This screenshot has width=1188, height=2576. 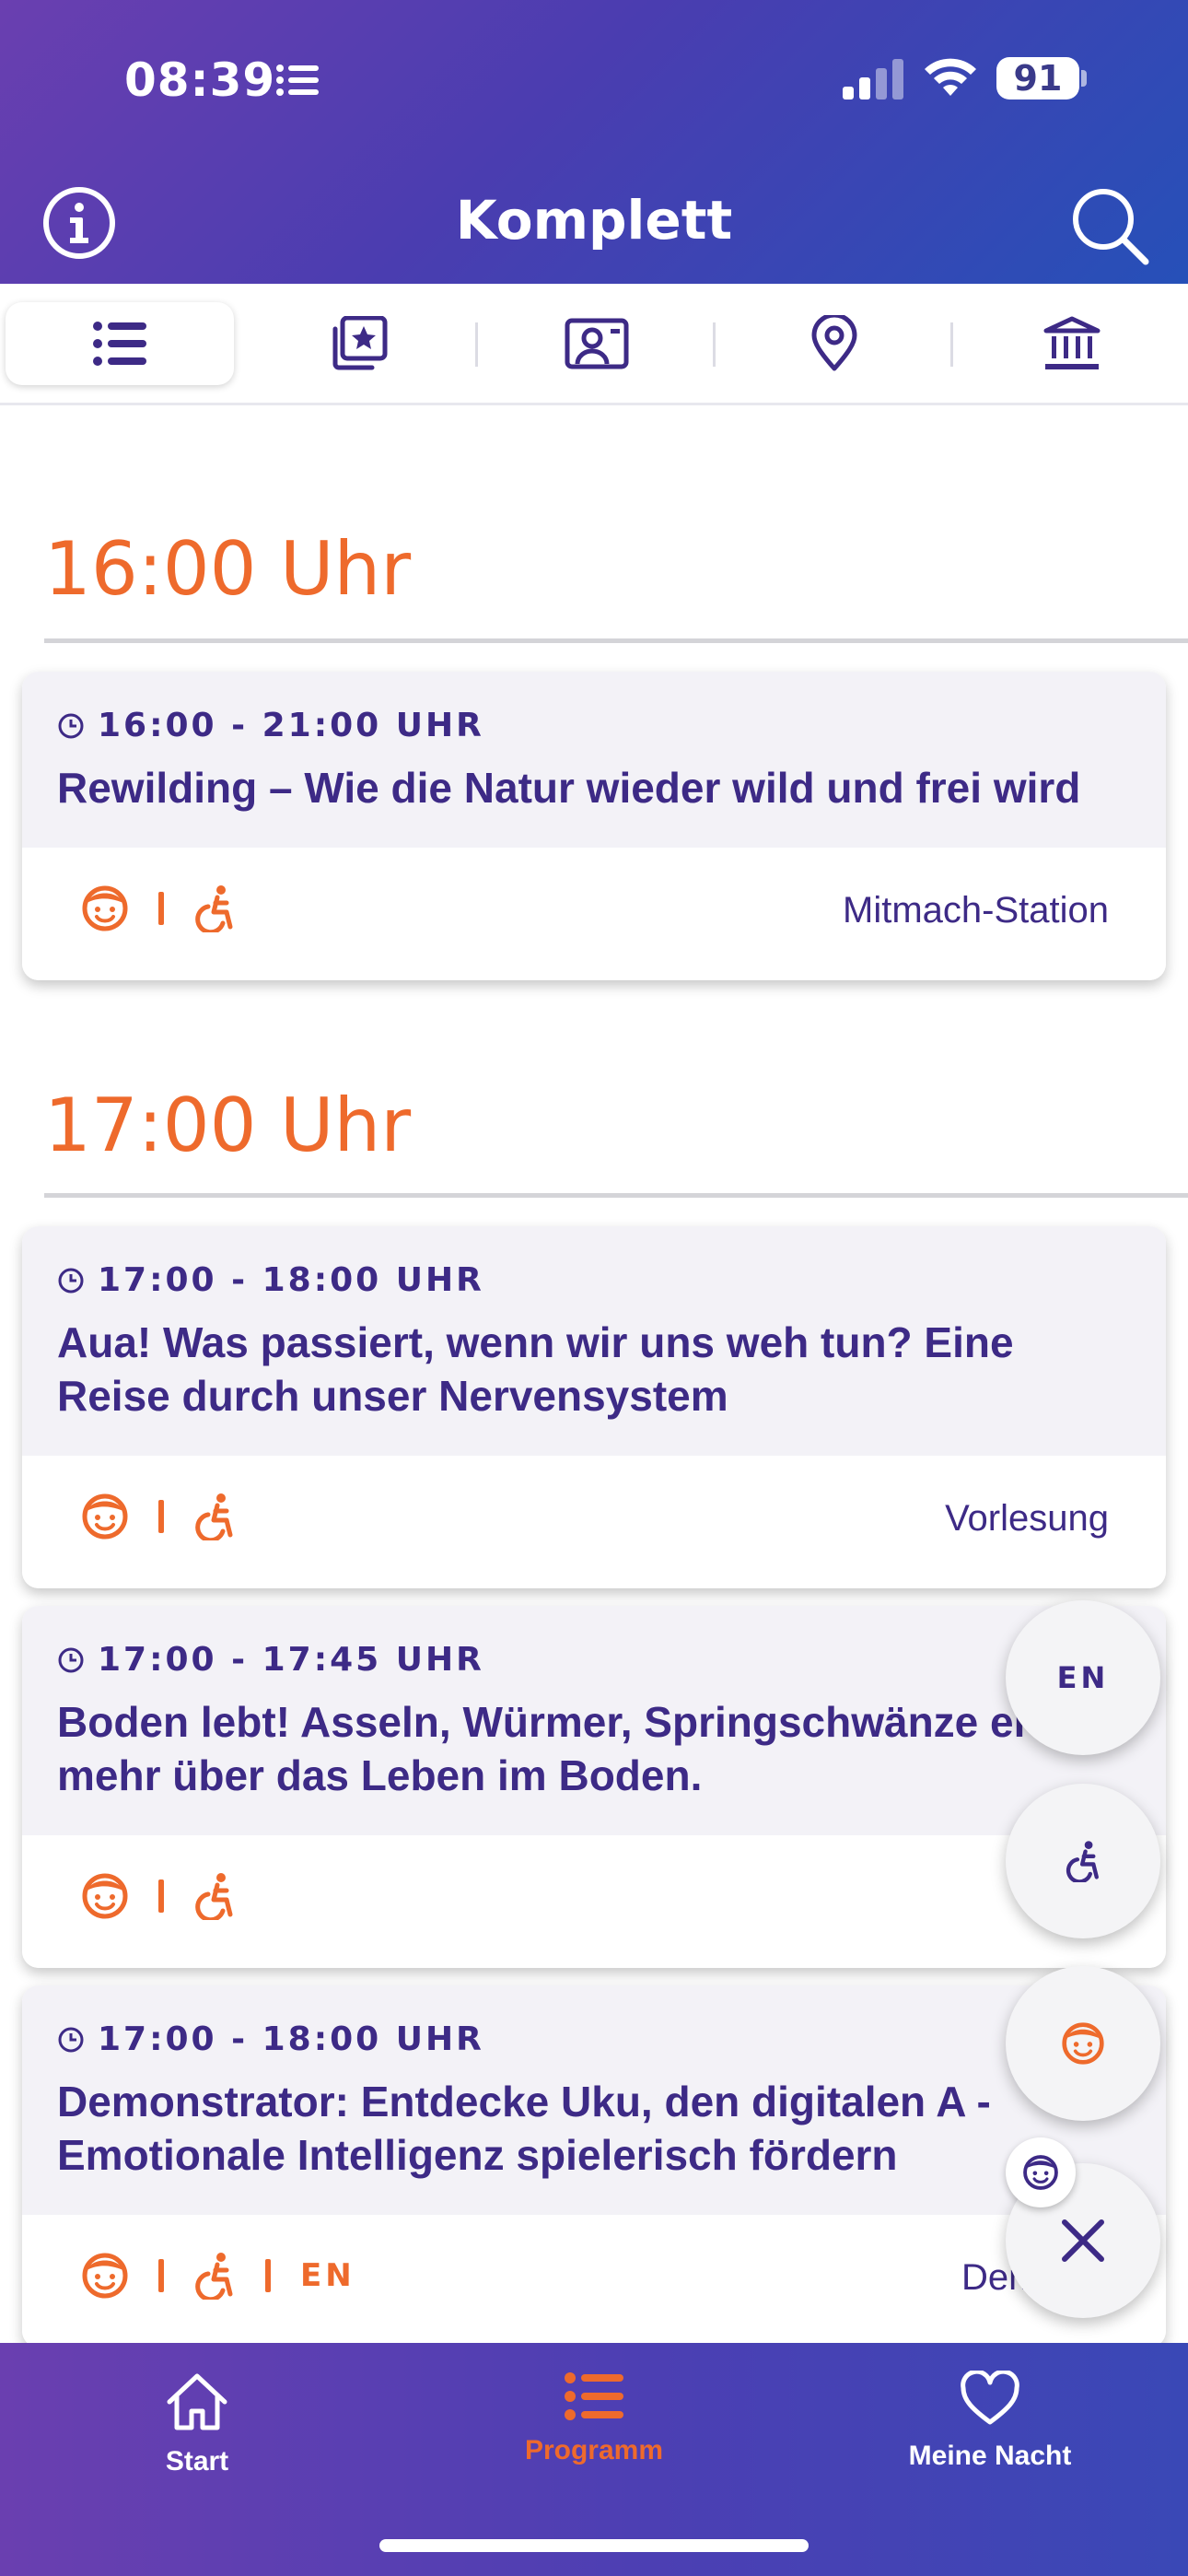 I want to click on battery-indicator: 91, so click(x=1037, y=78).